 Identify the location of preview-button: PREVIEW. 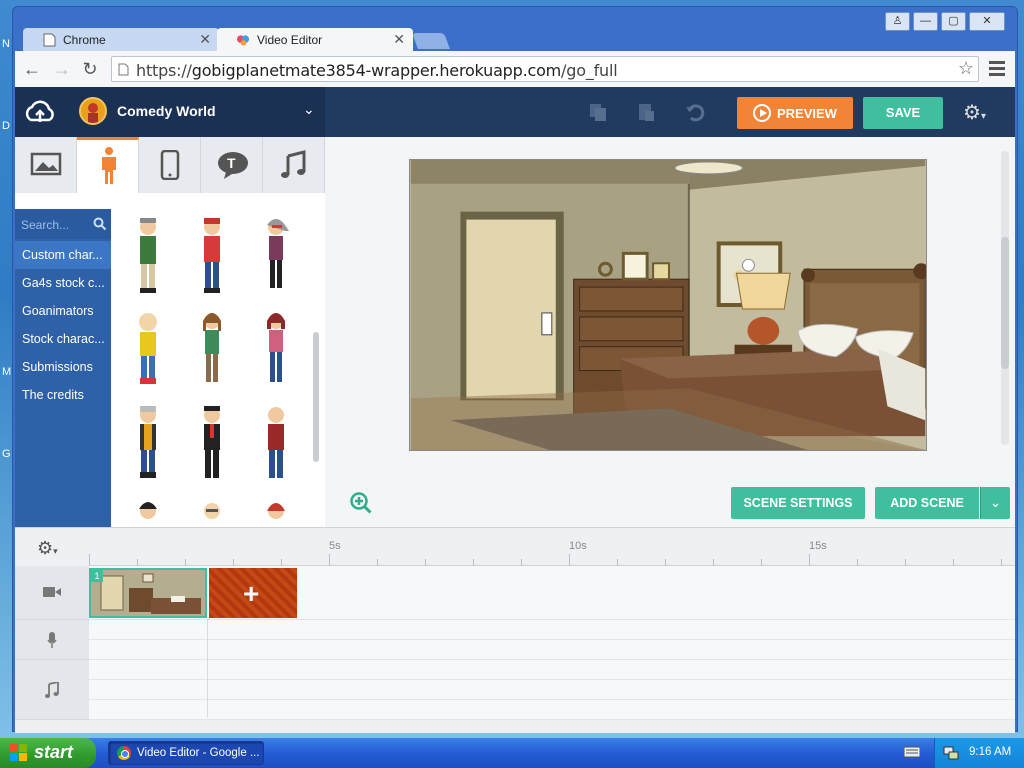
(795, 113).